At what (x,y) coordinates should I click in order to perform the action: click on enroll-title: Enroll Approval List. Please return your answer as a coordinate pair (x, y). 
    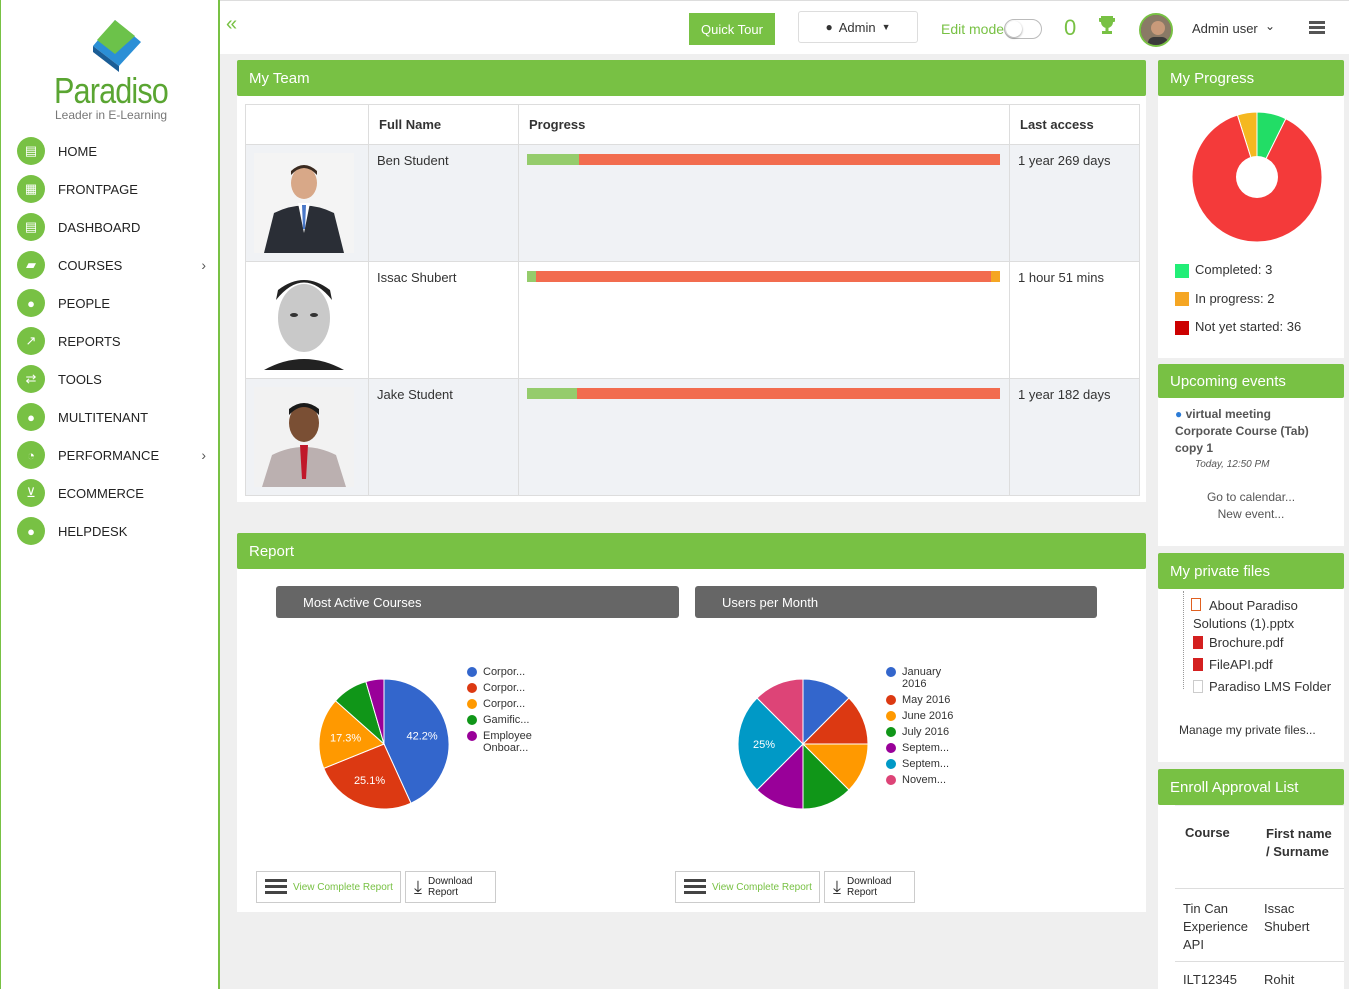
    Looking at the image, I should click on (1234, 787).